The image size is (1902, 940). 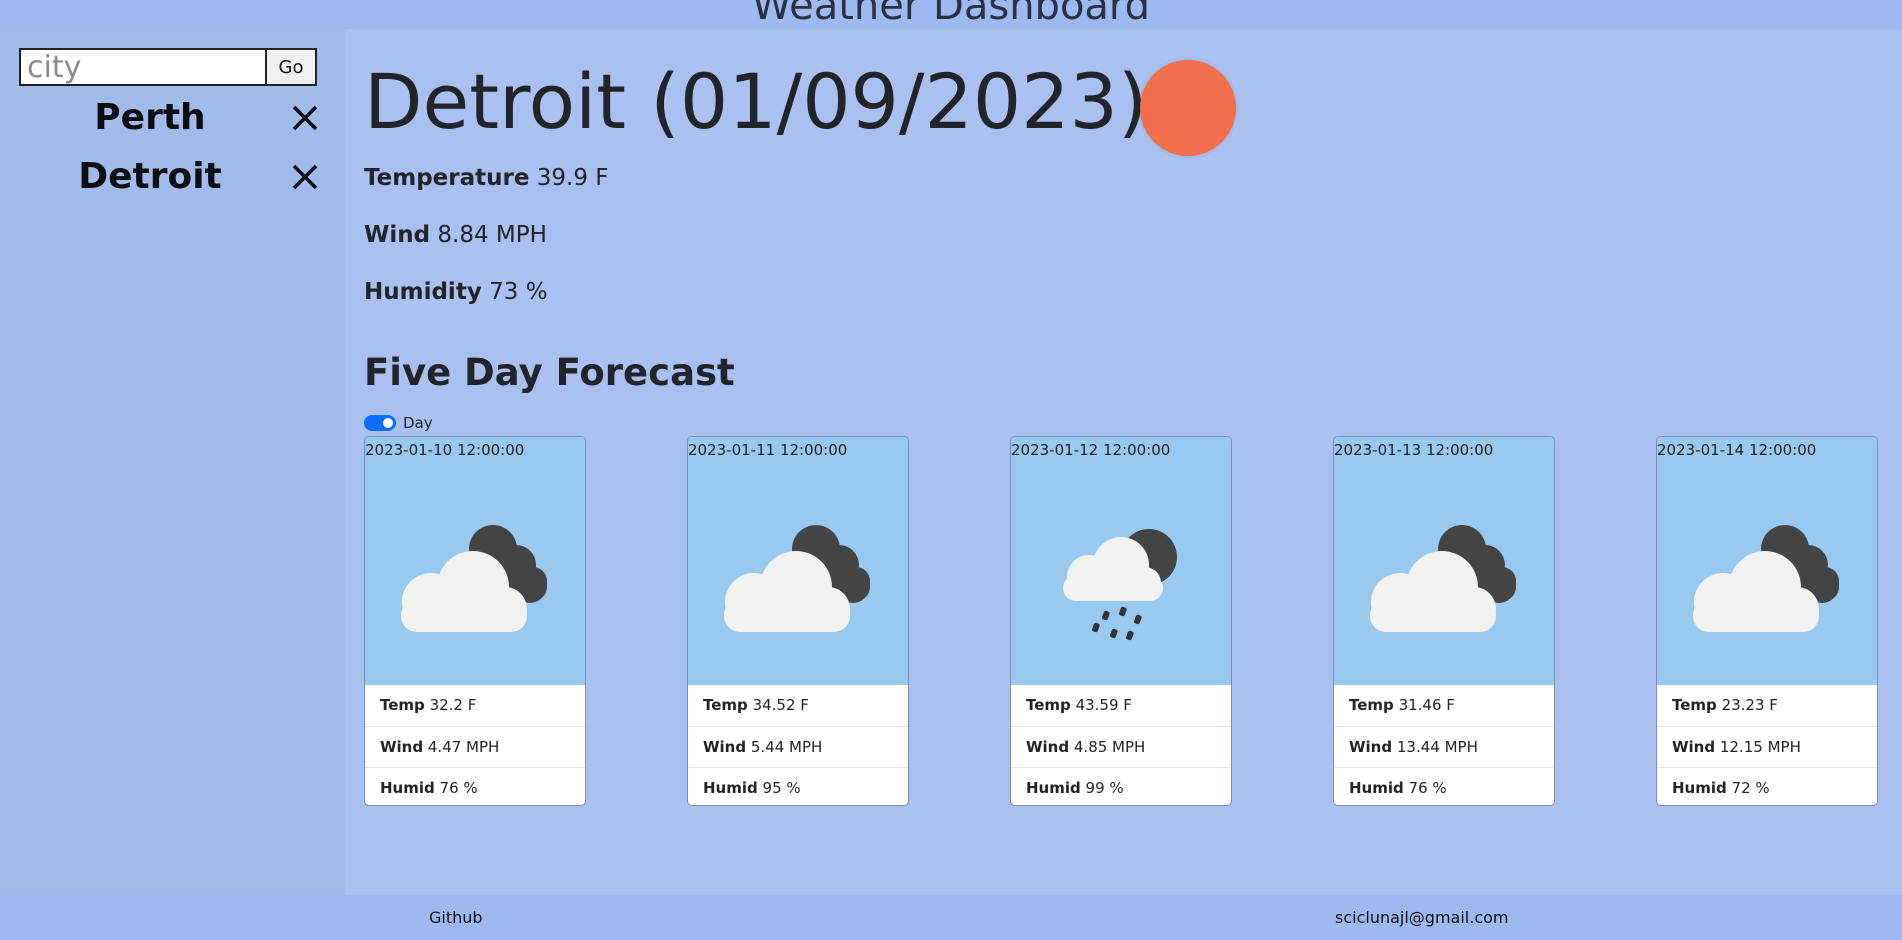 I want to click on header-bar: Weather Dashboard, so click(x=951, y=14).